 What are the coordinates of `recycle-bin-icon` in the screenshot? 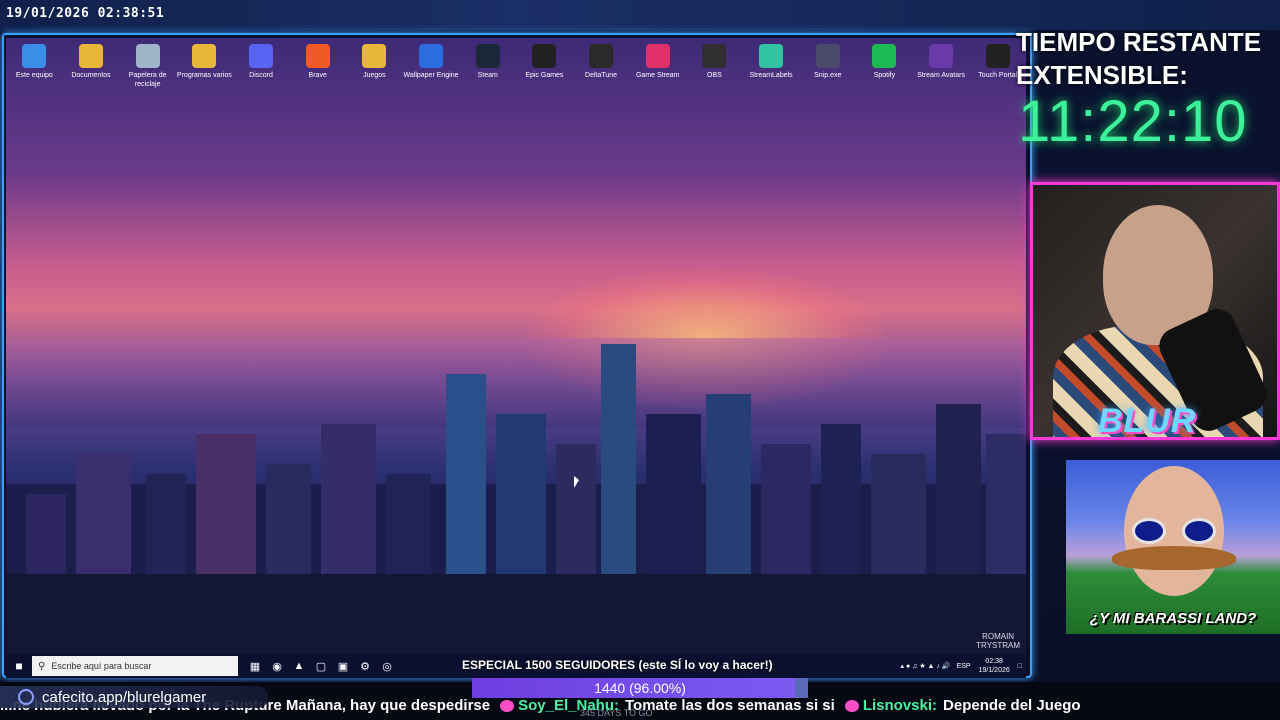 It's located at (147, 56).